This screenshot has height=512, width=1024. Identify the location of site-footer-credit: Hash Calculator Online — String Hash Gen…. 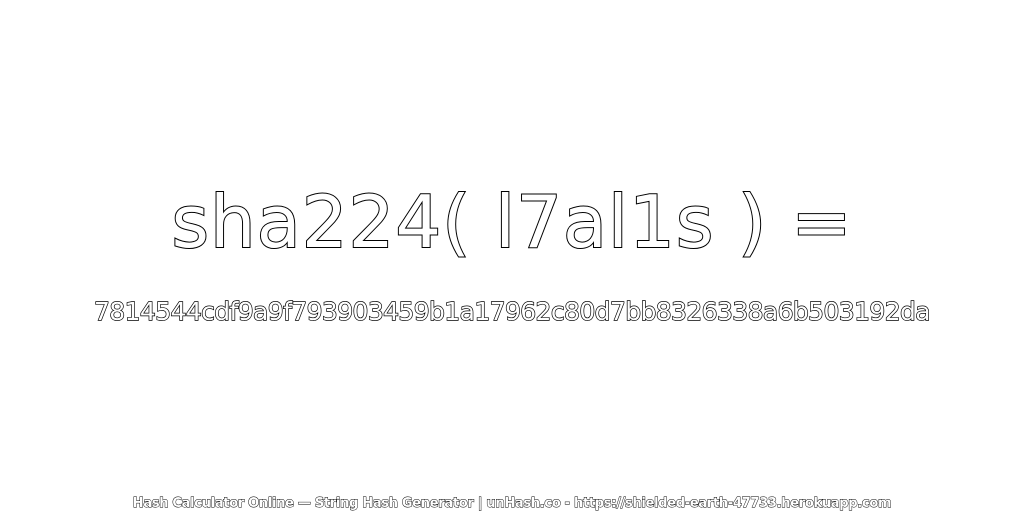
(512, 504).